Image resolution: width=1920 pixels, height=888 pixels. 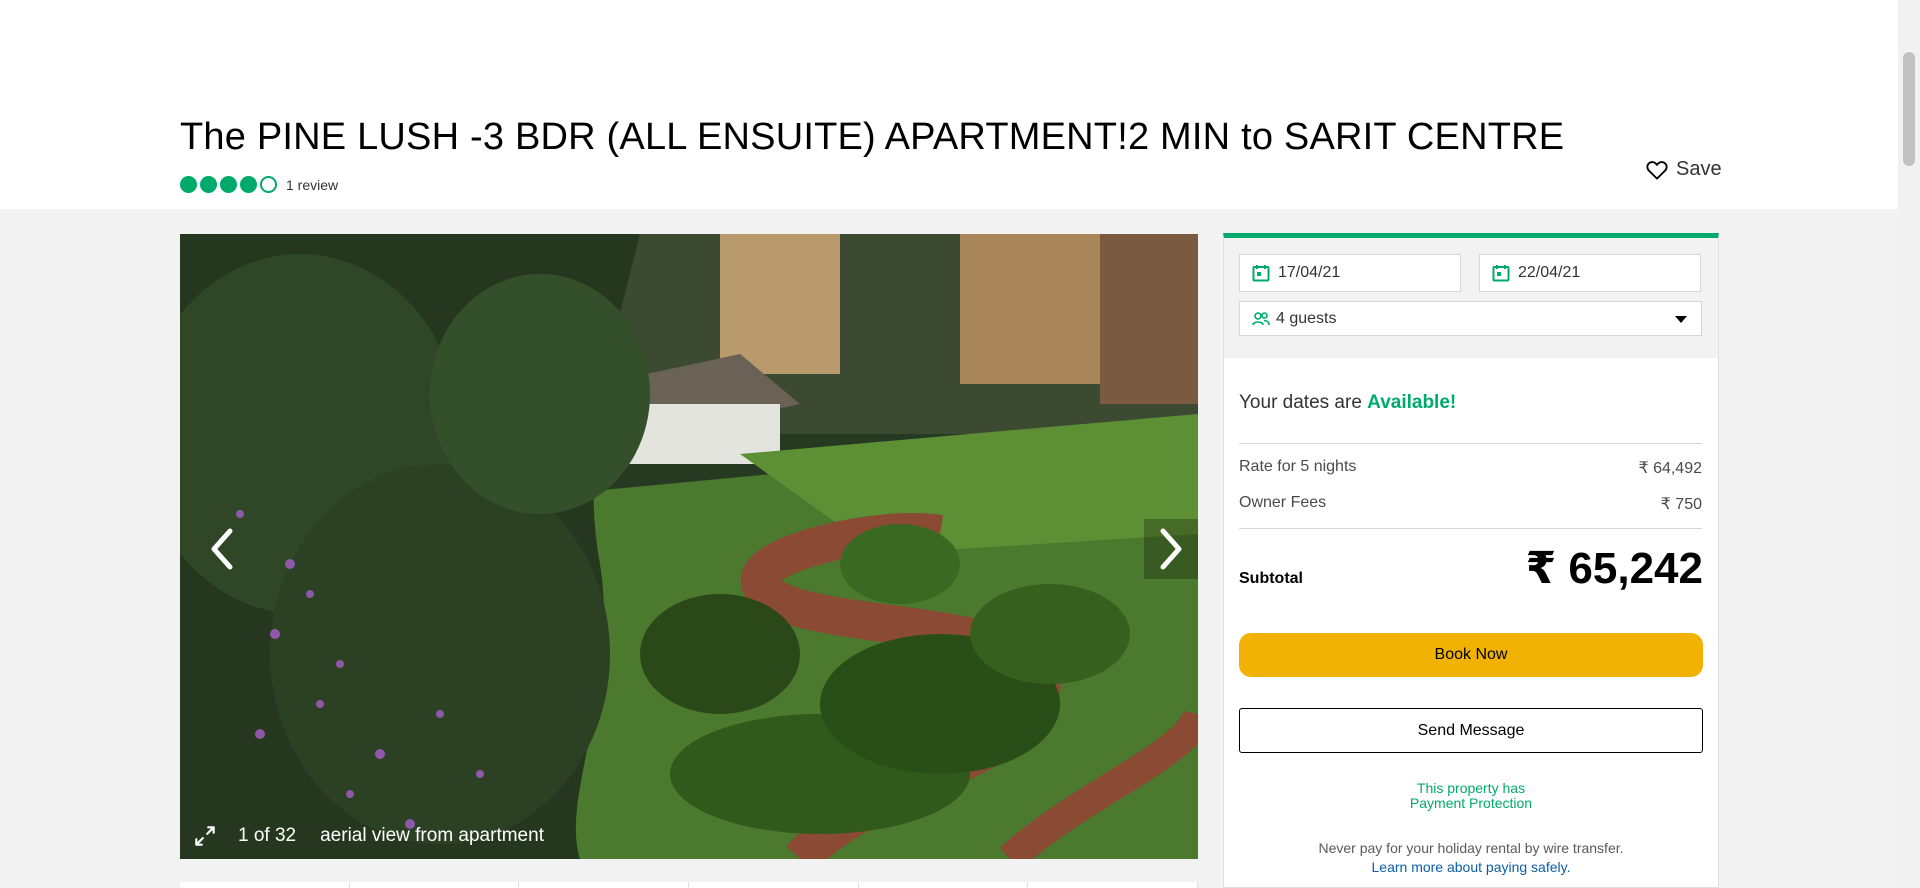 What do you see at coordinates (1306, 318) in the screenshot?
I see `guests-value: 4 guests` at bounding box center [1306, 318].